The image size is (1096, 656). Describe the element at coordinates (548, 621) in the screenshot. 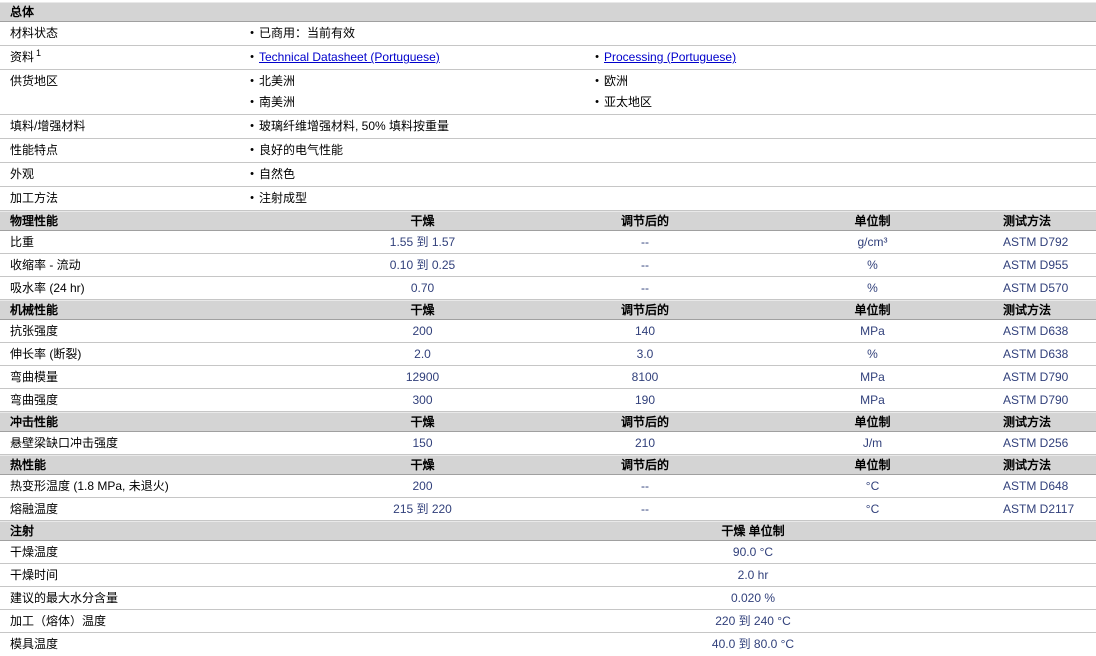

I see `injection-row: 加工（熔体）温度 220 到 240 °C` at that location.